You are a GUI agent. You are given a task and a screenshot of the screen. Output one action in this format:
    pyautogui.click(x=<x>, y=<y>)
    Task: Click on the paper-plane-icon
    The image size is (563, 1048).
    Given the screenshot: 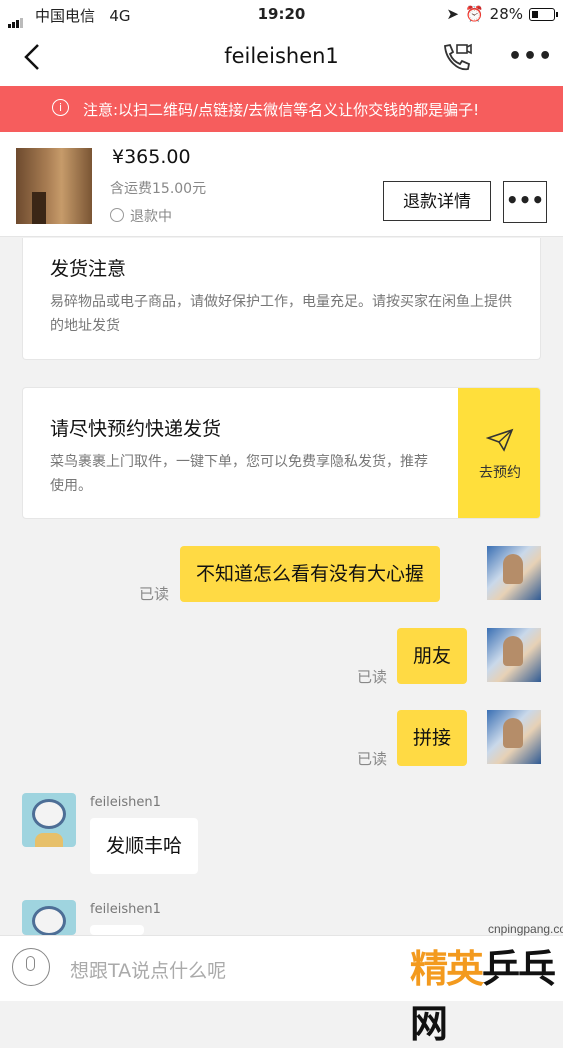 What is the action you would take?
    pyautogui.click(x=499, y=442)
    